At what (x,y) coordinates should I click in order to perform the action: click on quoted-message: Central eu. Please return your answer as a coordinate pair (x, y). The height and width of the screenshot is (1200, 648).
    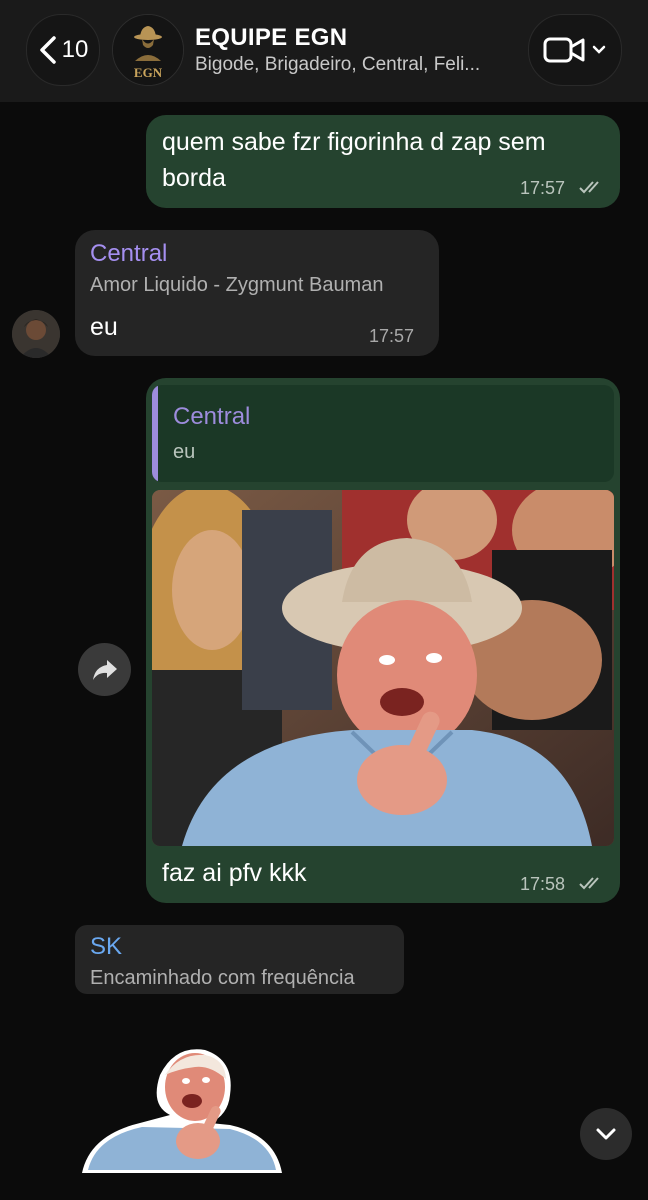
    Looking at the image, I should click on (383, 433).